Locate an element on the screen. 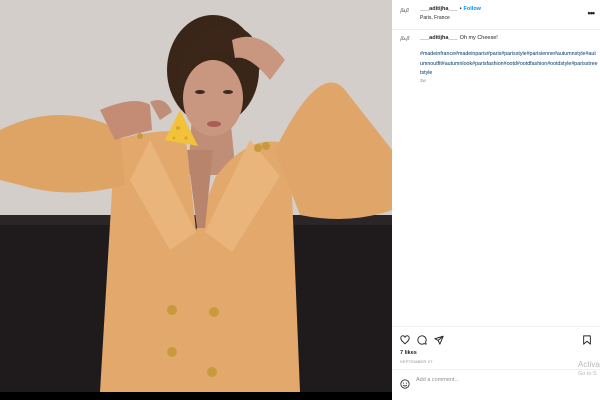 This screenshot has height=400, width=600. username-link: ___aditijha___ is located at coordinates (439, 9).